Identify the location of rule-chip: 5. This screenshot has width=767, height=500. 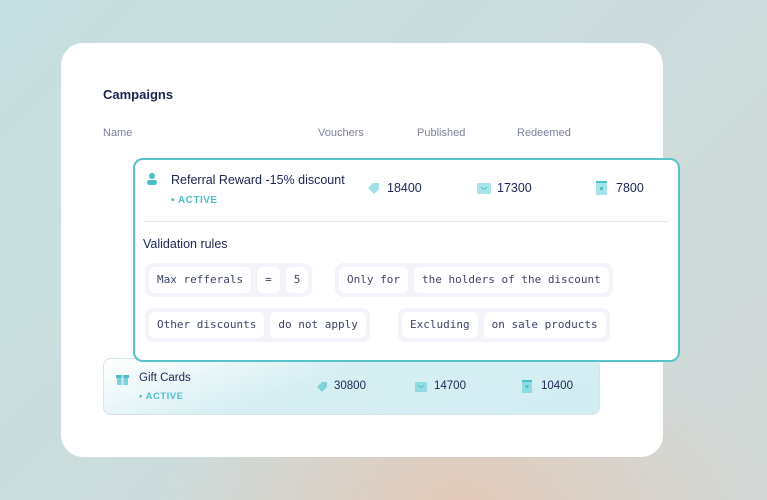
(297, 280).